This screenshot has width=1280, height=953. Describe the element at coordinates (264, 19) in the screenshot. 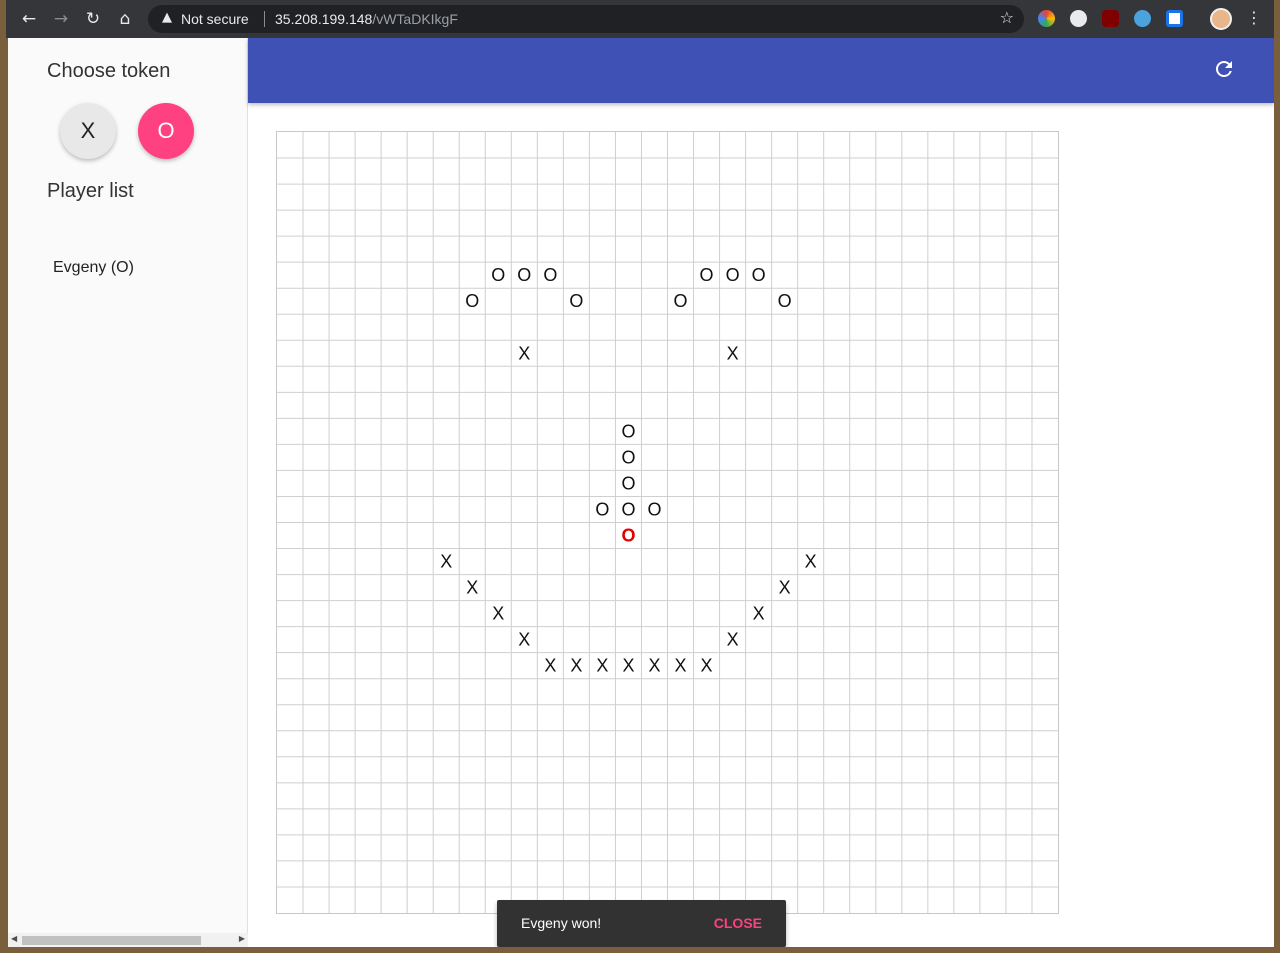

I see `divider` at that location.